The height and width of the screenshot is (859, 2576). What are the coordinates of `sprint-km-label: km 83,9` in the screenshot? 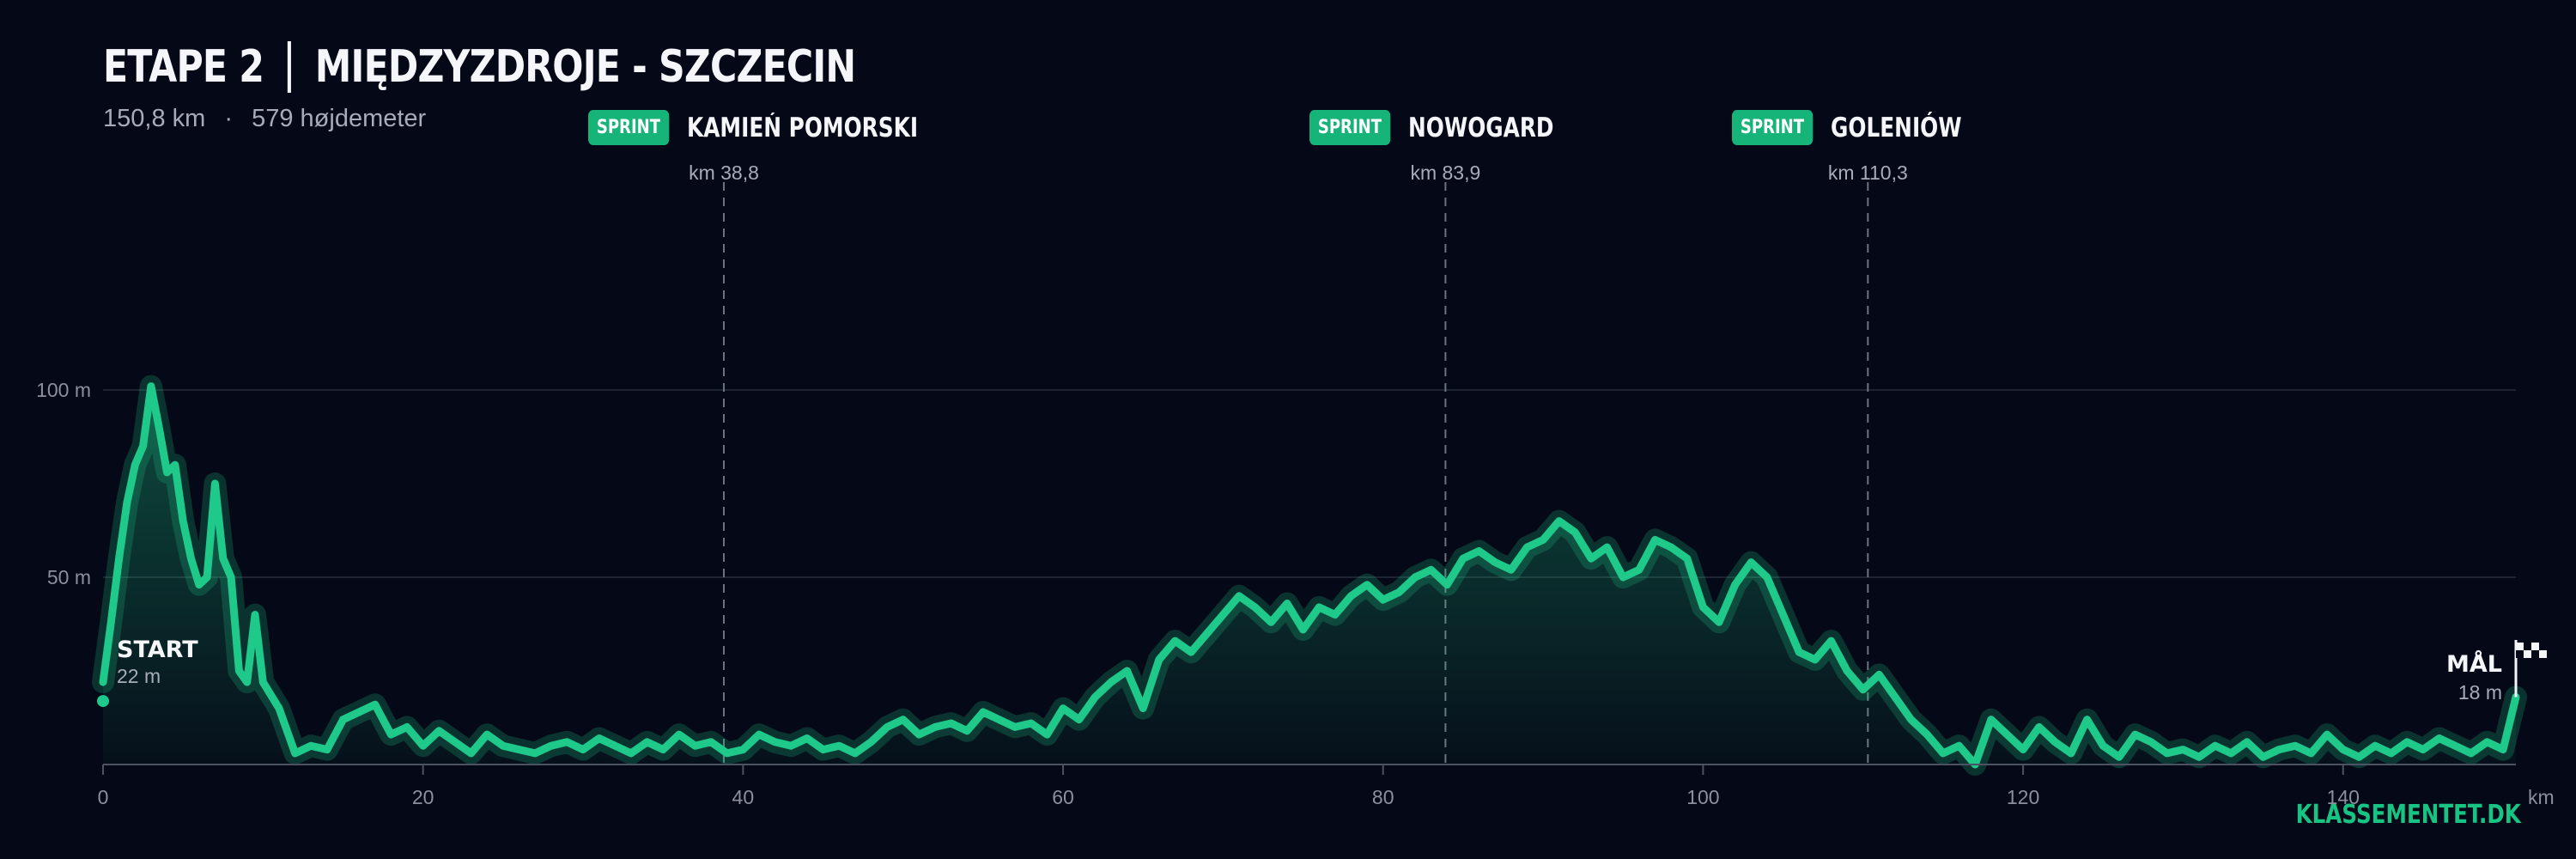 It's located at (1445, 172).